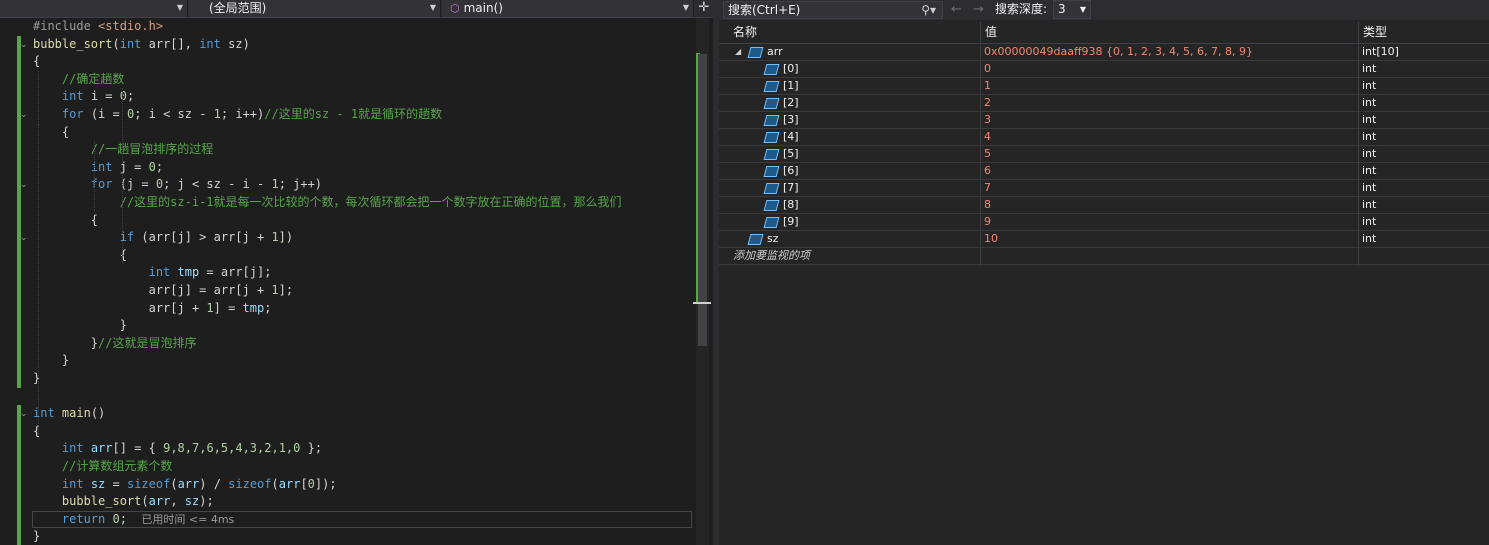 The width and height of the screenshot is (1489, 545). I want to click on code-line: for (j = 0; j < sz - i - 1; j++), so click(177, 184).